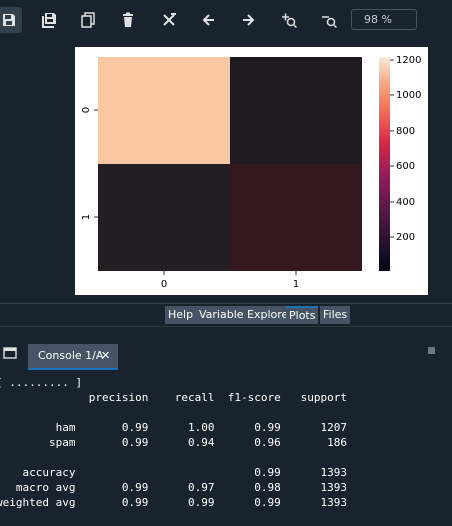 Image resolution: width=452 pixels, height=526 pixels. What do you see at coordinates (86, 217) in the screenshot?
I see `y-tick-label-1: 1` at bounding box center [86, 217].